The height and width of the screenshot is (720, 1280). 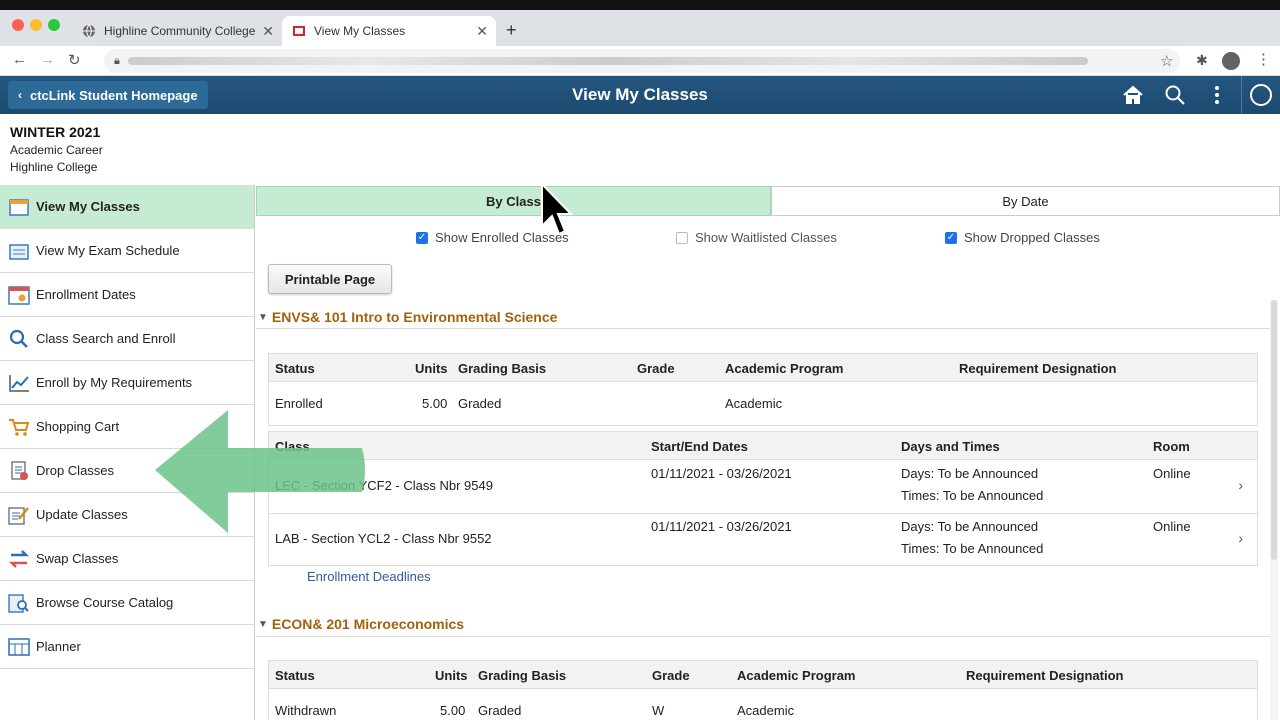 I want to click on sidebar-item-planner: Planner, so click(x=127, y=647).